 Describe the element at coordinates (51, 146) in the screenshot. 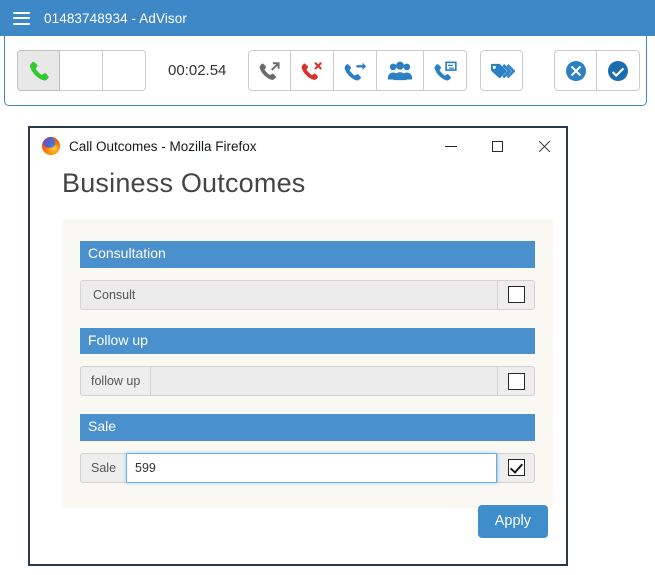

I see `firefox-logo-icon` at that location.